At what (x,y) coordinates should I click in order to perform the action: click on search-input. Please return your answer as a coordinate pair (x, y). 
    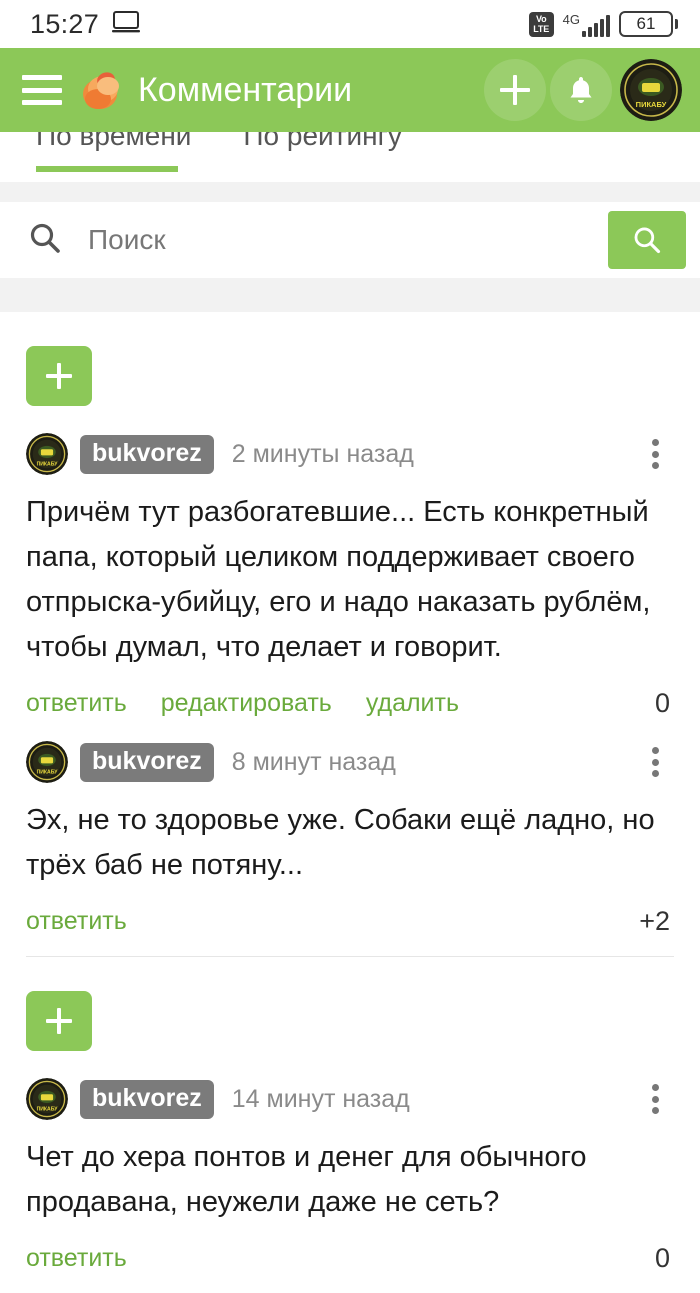
    Looking at the image, I should click on (348, 240).